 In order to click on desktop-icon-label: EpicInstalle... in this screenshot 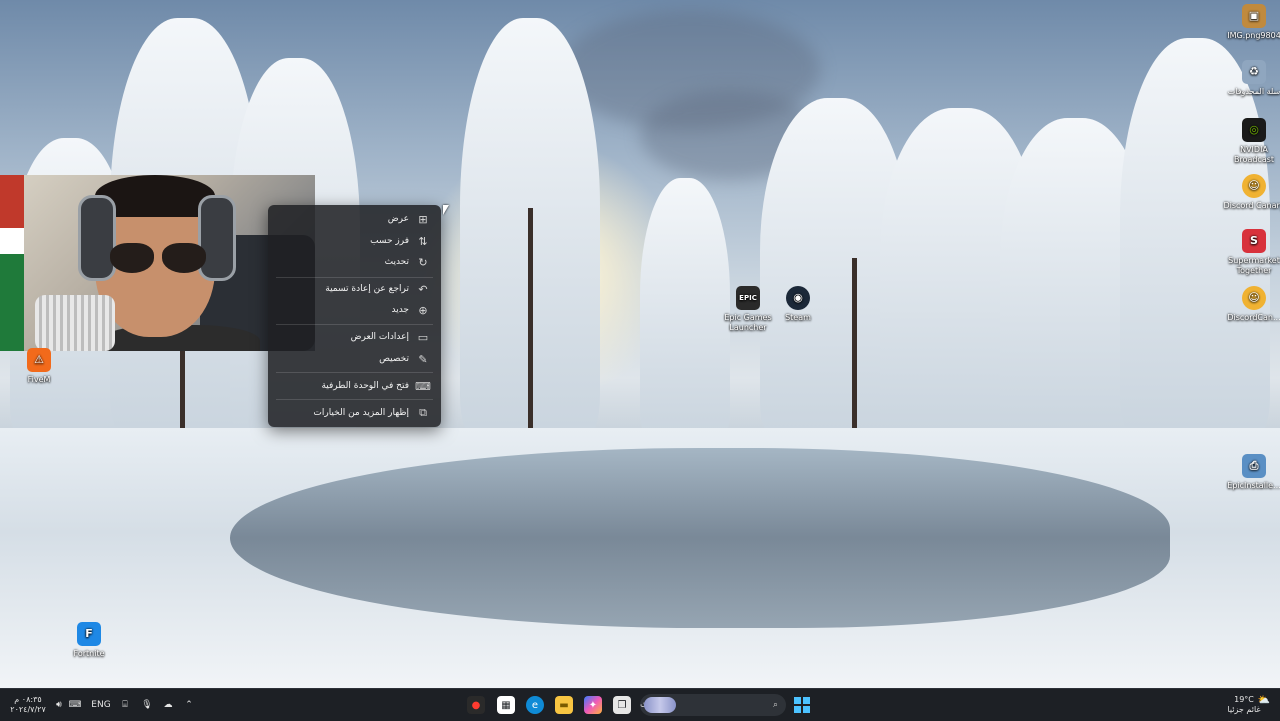, I will do `click(1253, 485)`.